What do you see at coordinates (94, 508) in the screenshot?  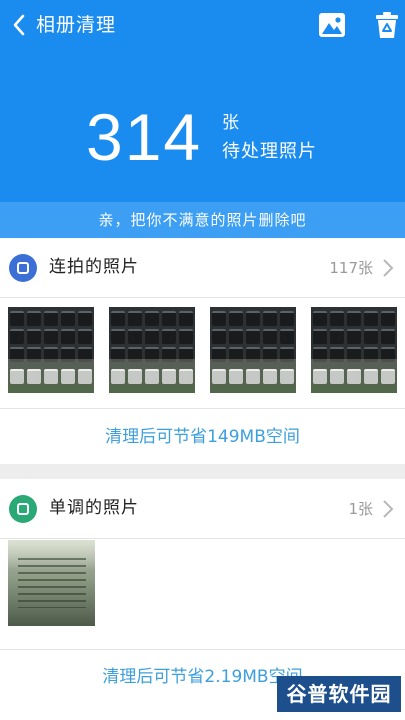 I see `section-title: 单调的照片` at bounding box center [94, 508].